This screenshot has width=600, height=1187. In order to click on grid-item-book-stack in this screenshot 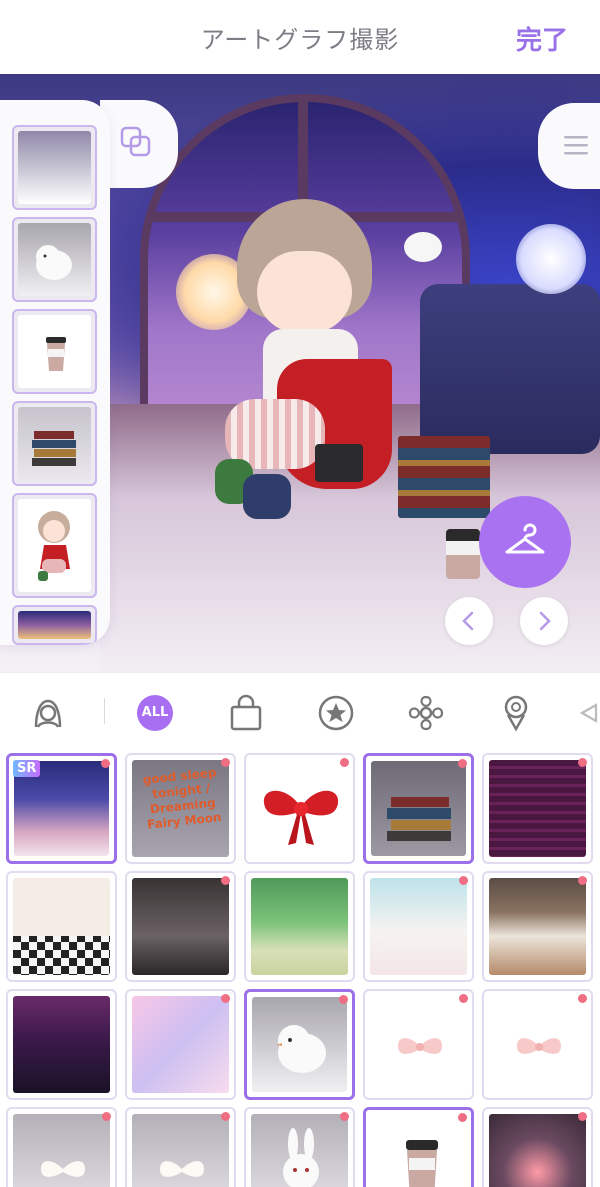, I will do `click(418, 808)`.